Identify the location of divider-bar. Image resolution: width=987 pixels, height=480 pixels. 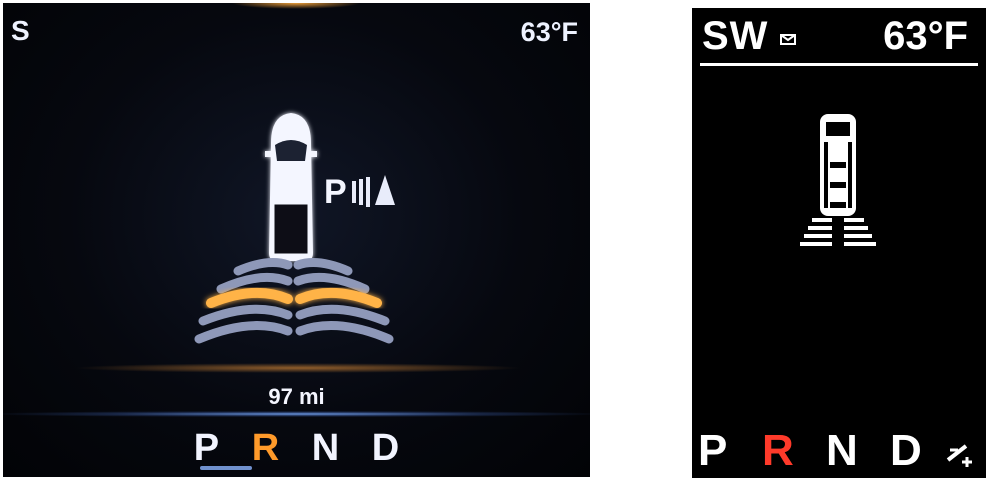
(296, 414).